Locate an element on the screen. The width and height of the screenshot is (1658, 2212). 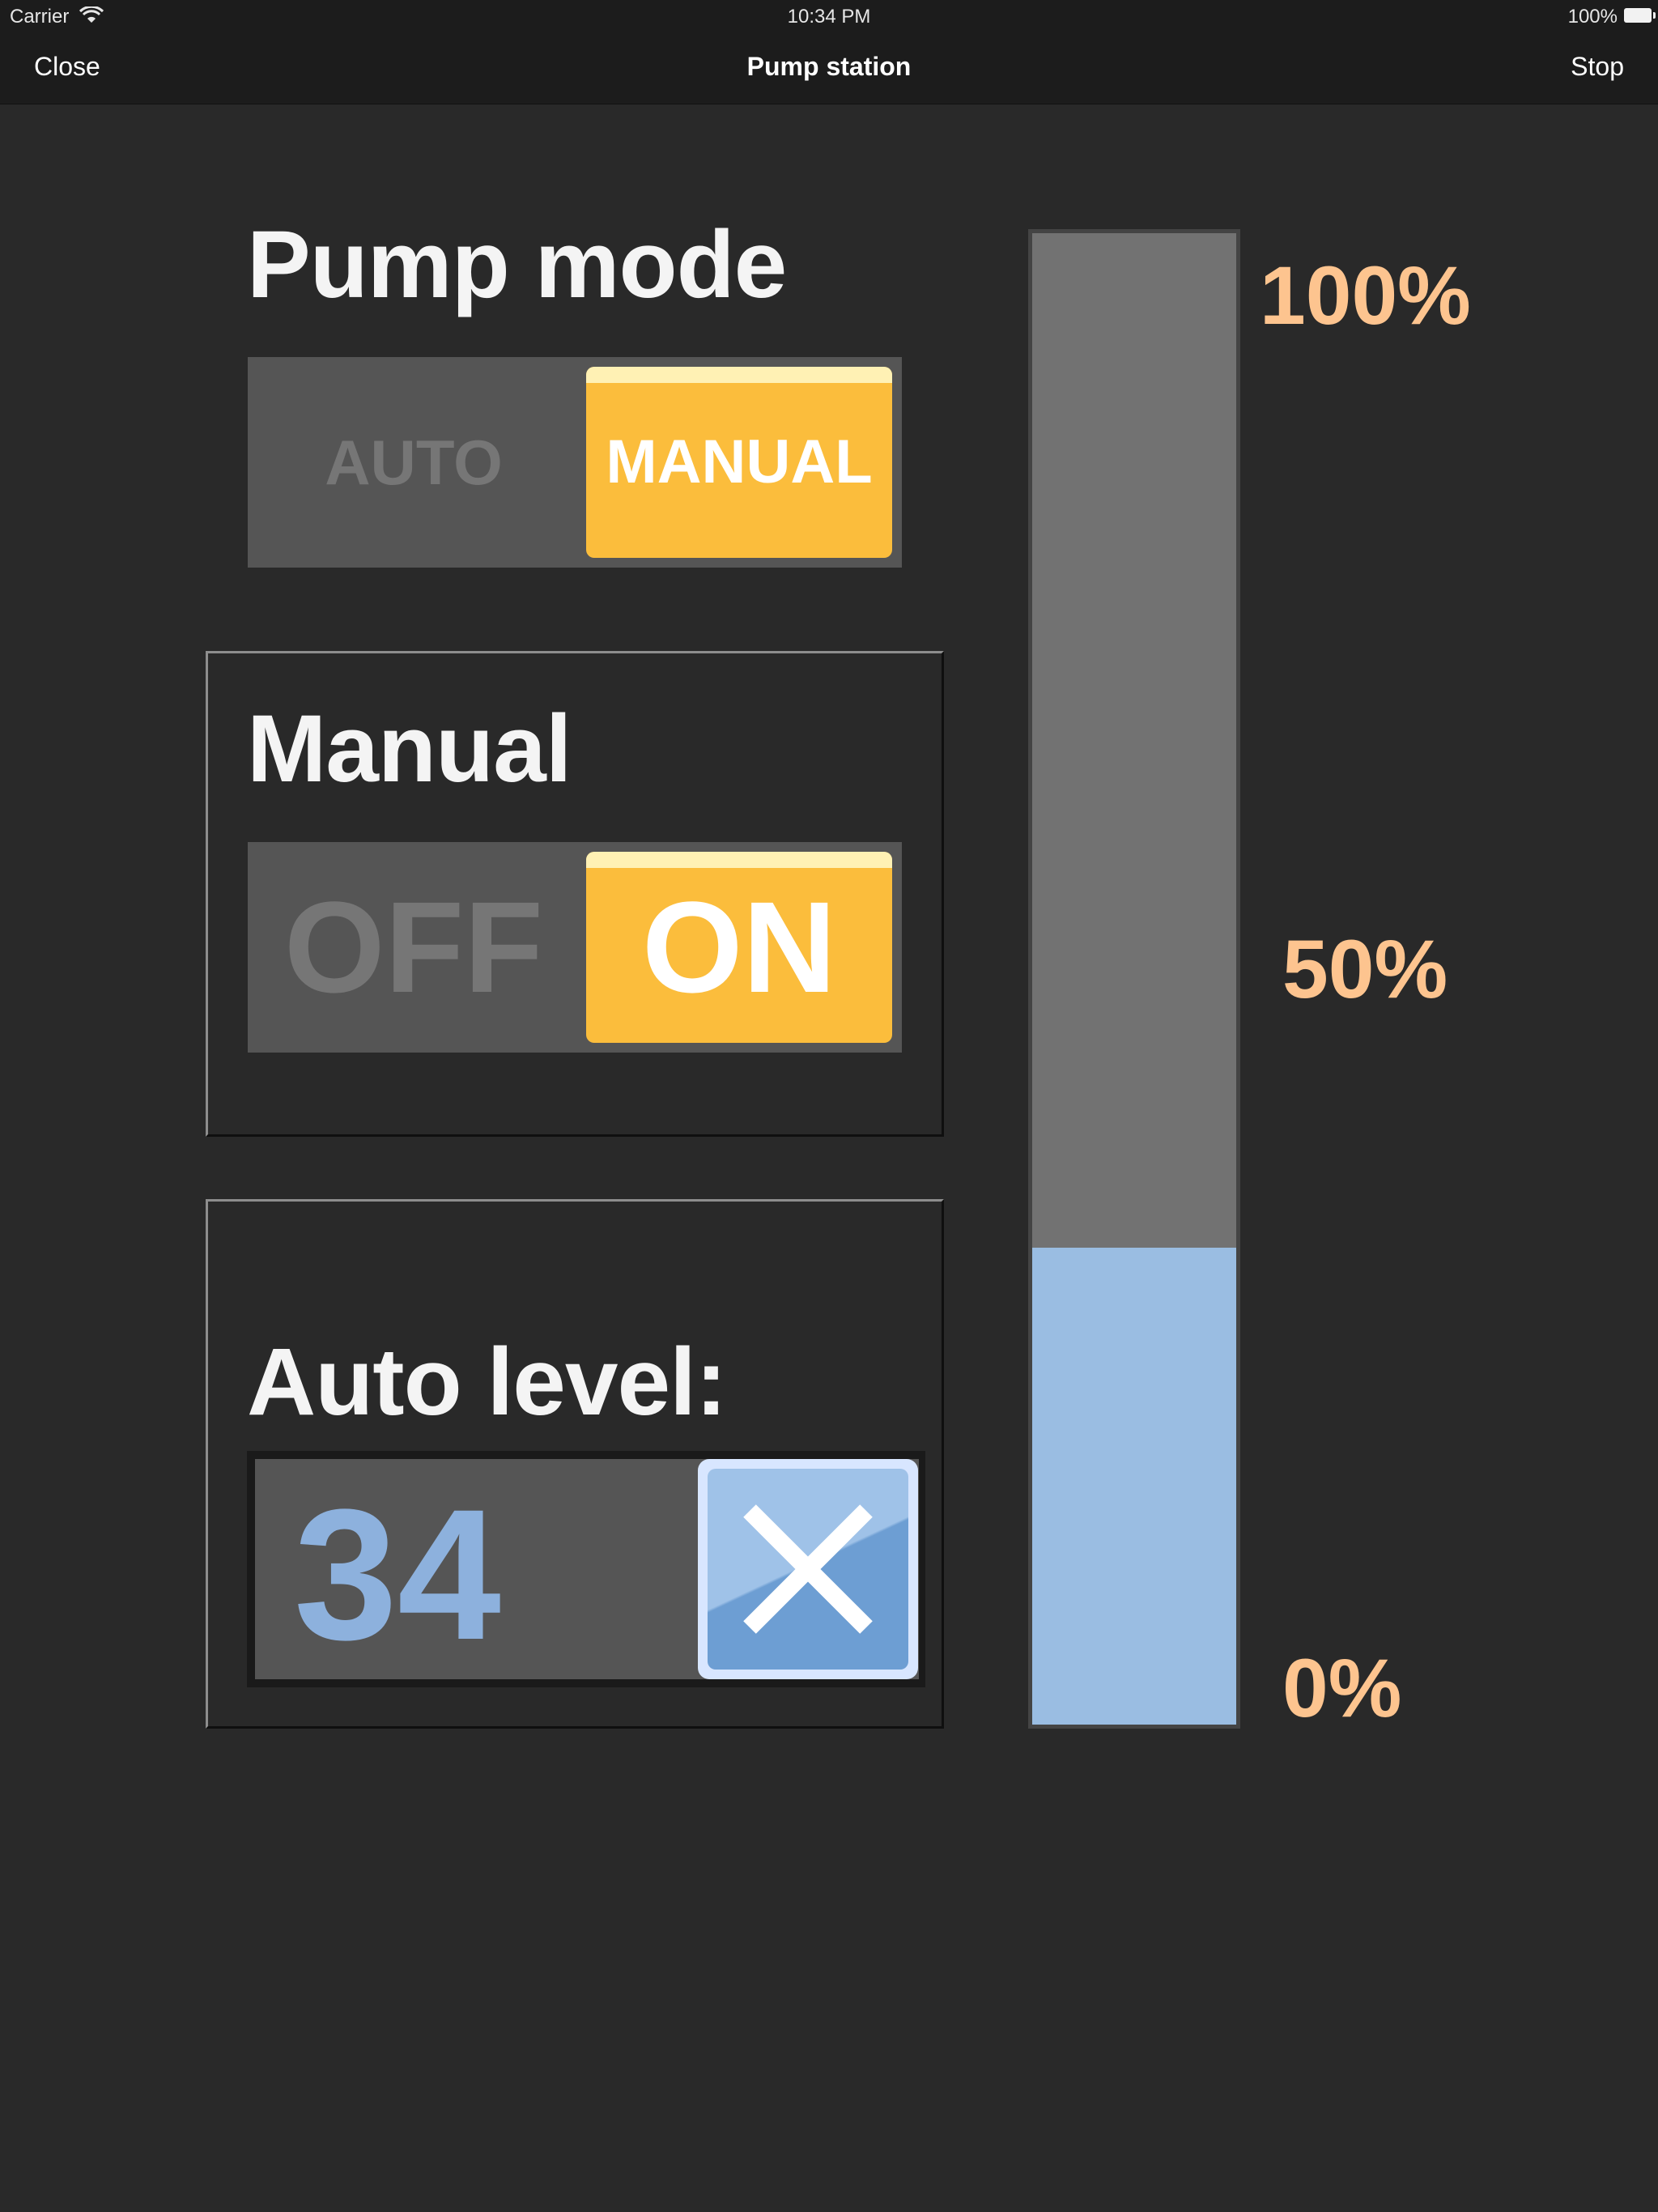
status-time: 10:34 PM is located at coordinates (829, 17).